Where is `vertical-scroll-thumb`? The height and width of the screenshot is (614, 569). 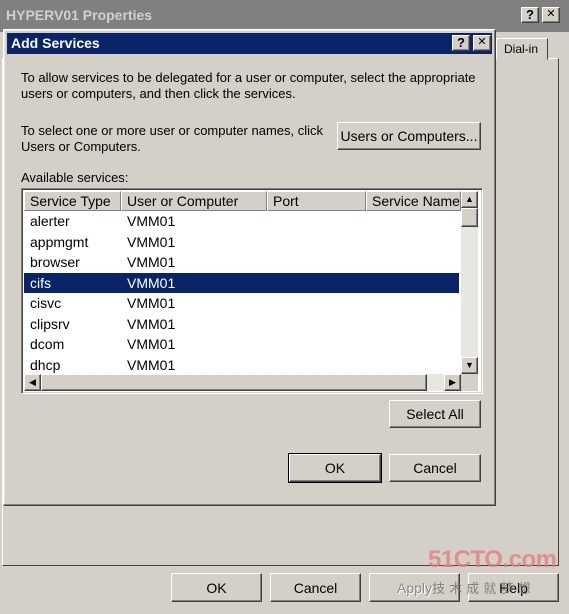
vertical-scroll-thumb is located at coordinates (469, 217).